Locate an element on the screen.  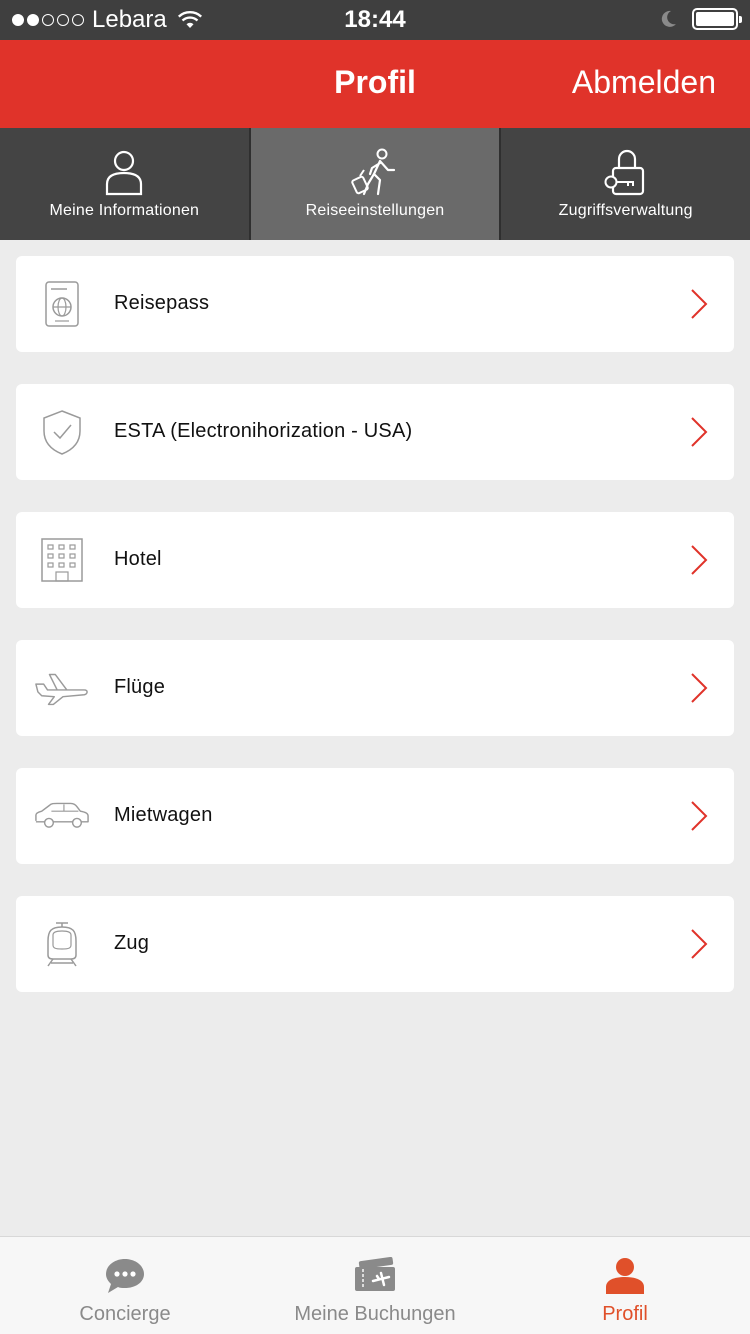
lock-key-icon is located at coordinates (624, 172).